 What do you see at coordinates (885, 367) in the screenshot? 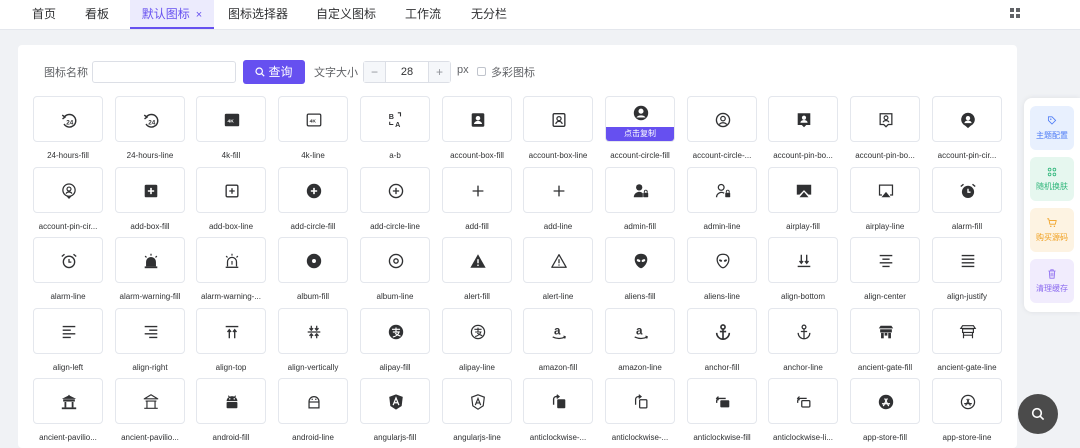
I see `icon-name-caption: ancient-gate-fill` at bounding box center [885, 367].